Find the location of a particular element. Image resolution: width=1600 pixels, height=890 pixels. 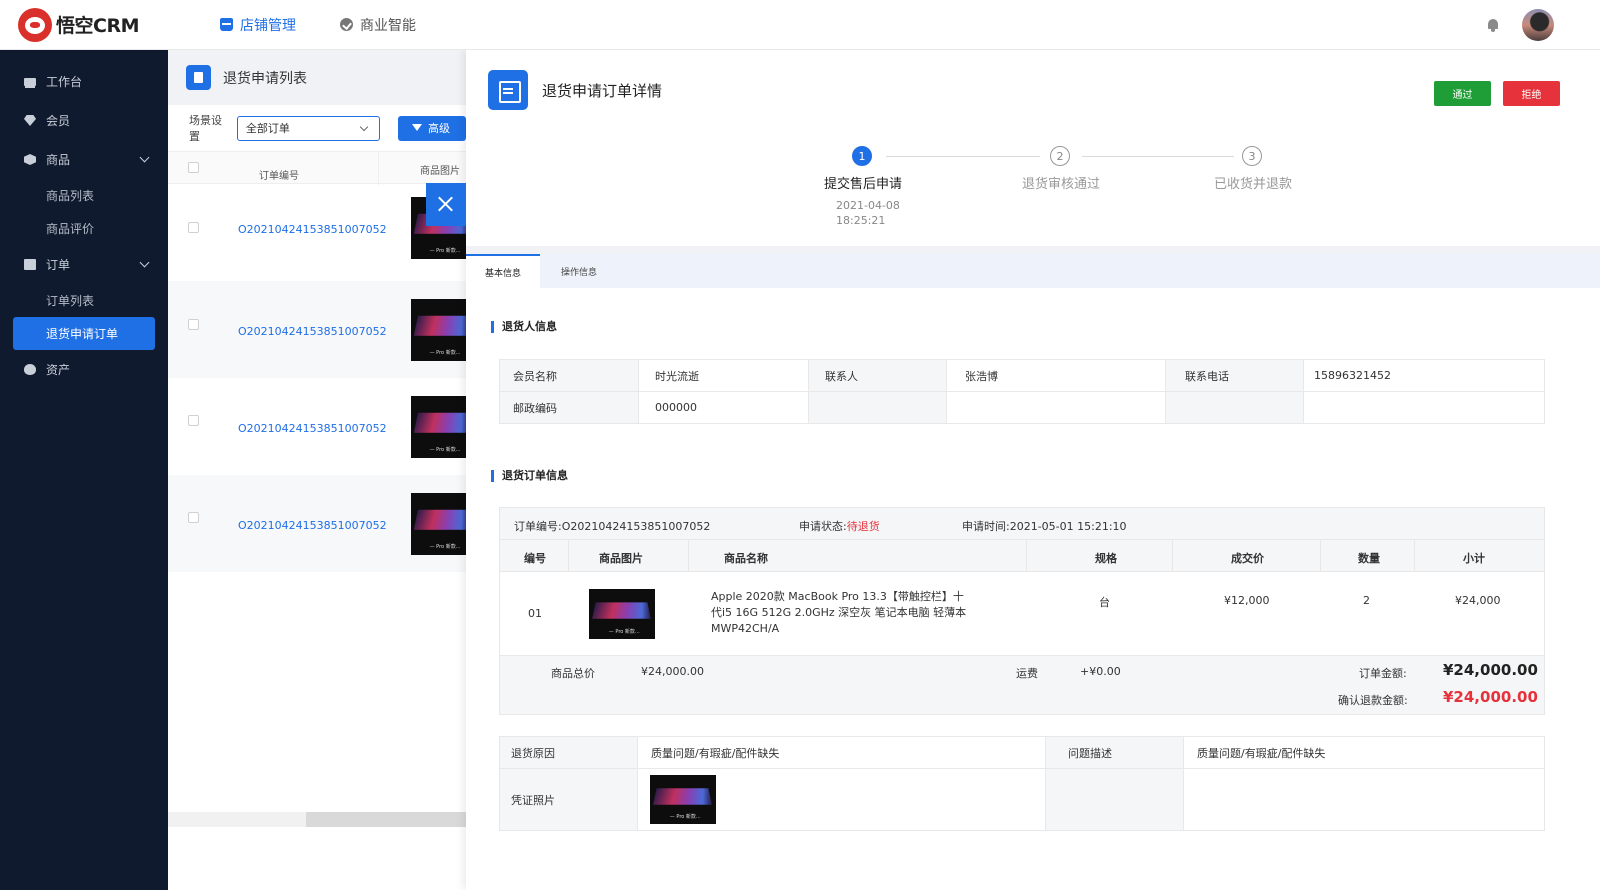

sidebar-item-goods-list: 商品列表 is located at coordinates (84, 195).